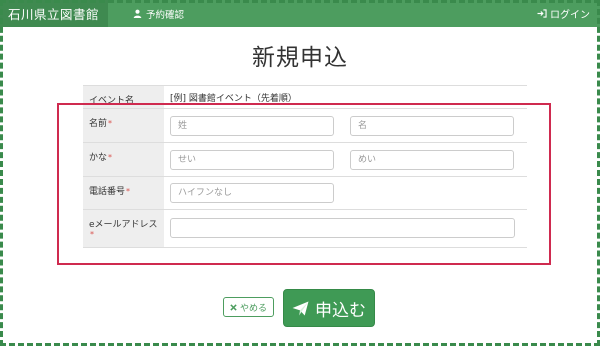 The width and height of the screenshot is (600, 346). Describe the element at coordinates (542, 13) in the screenshot. I see `login-icon` at that location.